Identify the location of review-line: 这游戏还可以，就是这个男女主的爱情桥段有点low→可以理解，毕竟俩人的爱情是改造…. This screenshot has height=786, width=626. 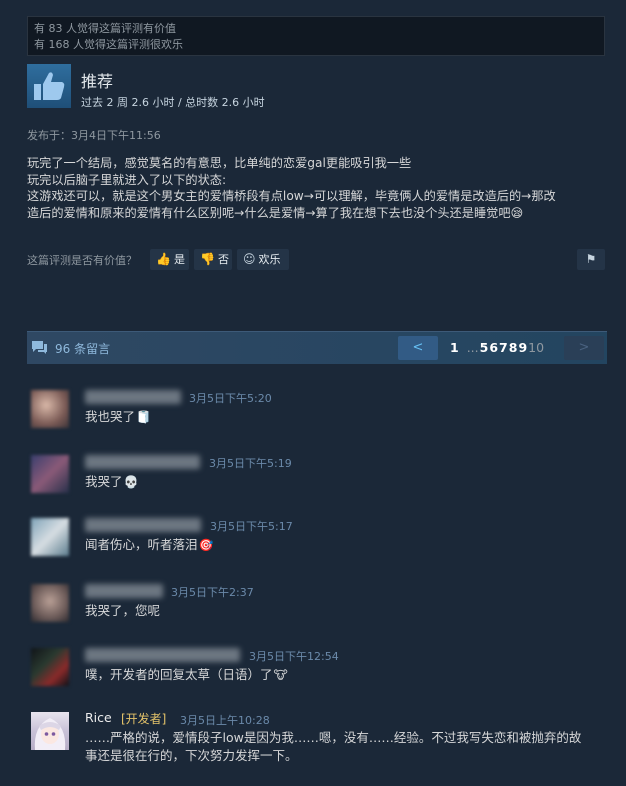
(291, 196).